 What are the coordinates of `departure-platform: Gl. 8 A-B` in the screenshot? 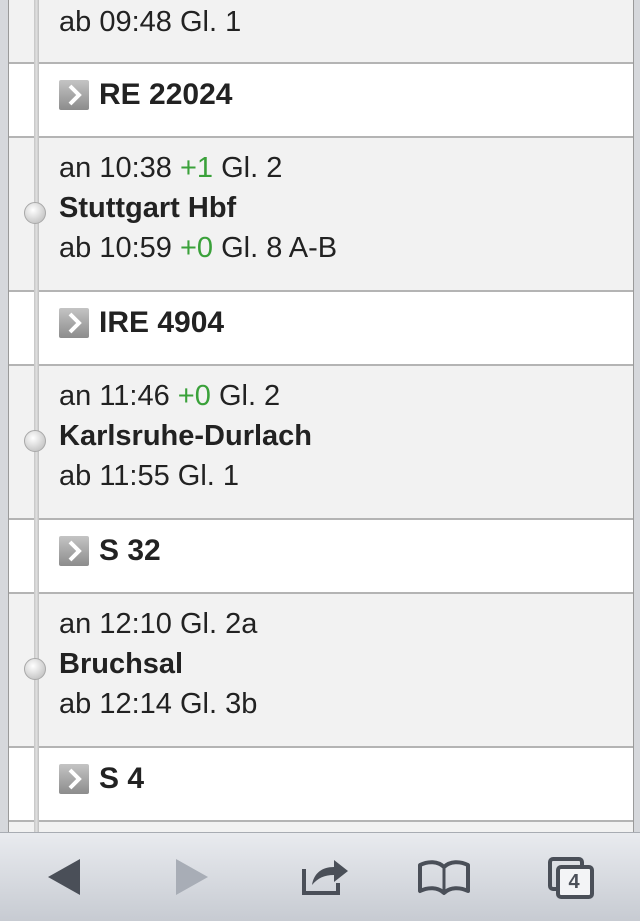 It's located at (279, 248).